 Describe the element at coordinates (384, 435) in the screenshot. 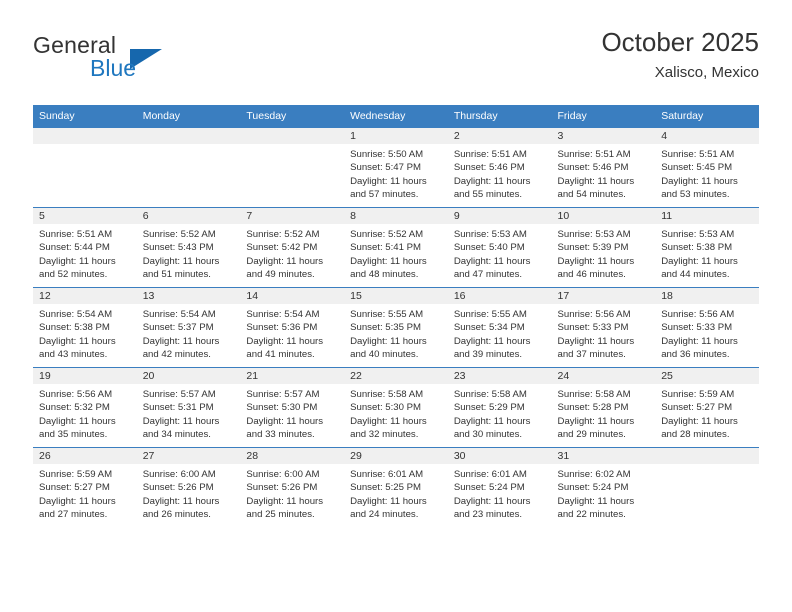

I see `daylight-text-line2: and 32 minutes.` at that location.